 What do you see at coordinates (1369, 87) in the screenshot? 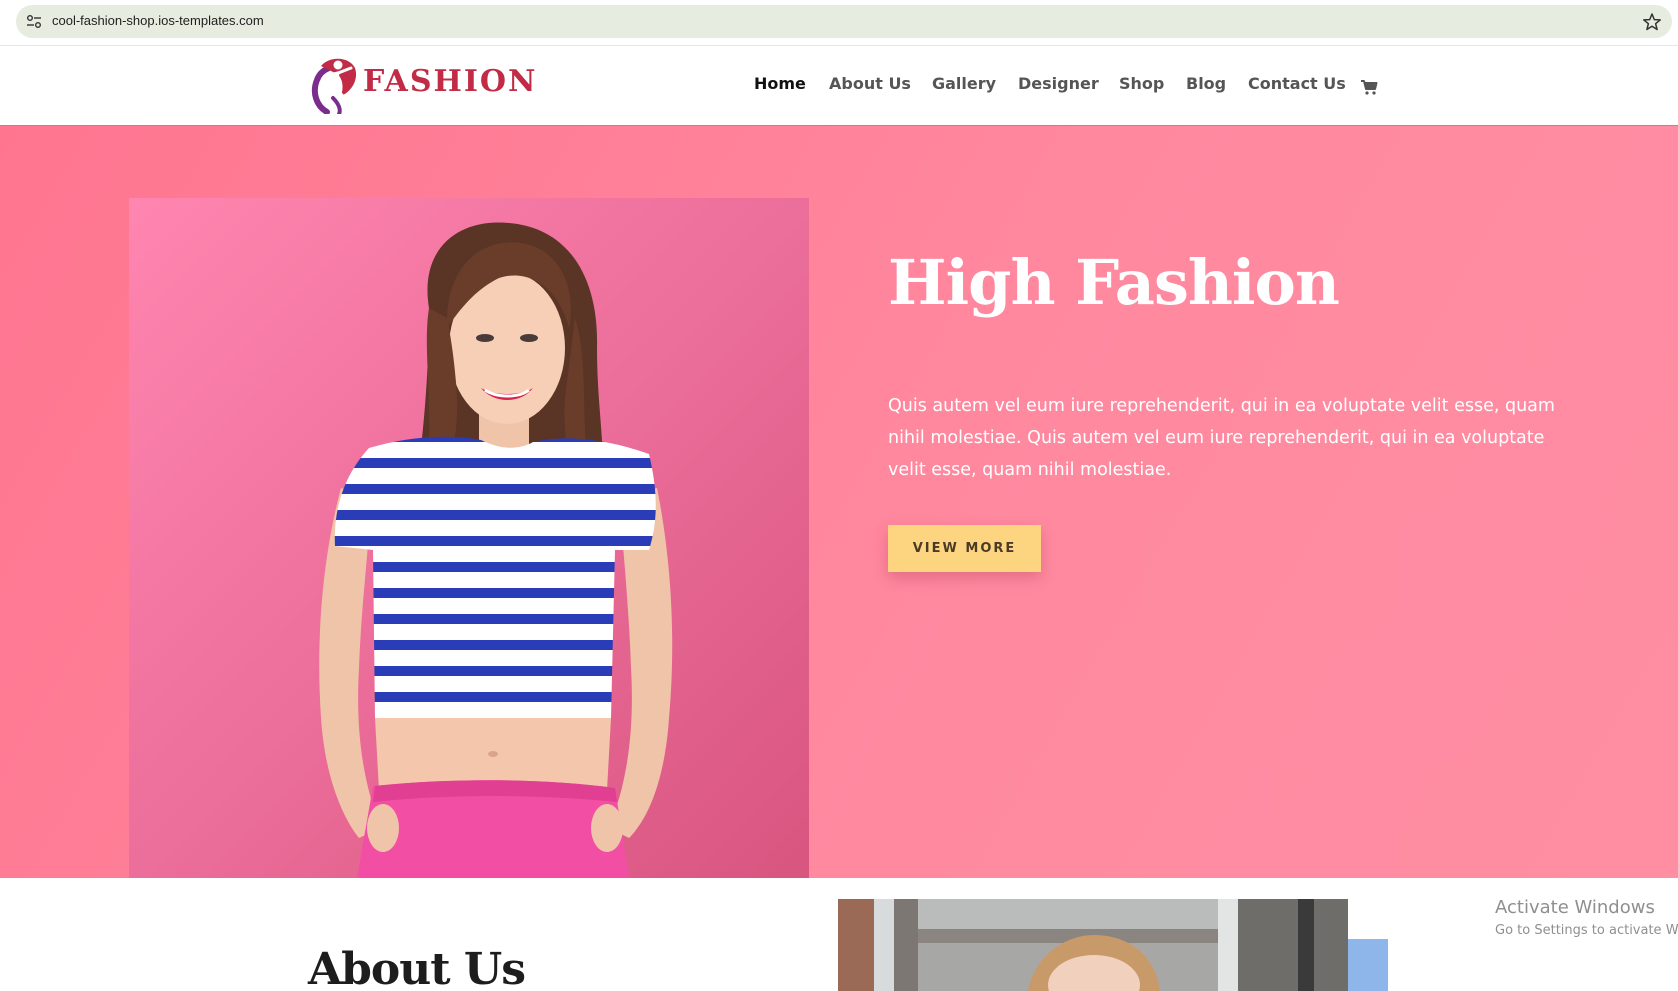
I see `cart-icon` at bounding box center [1369, 87].